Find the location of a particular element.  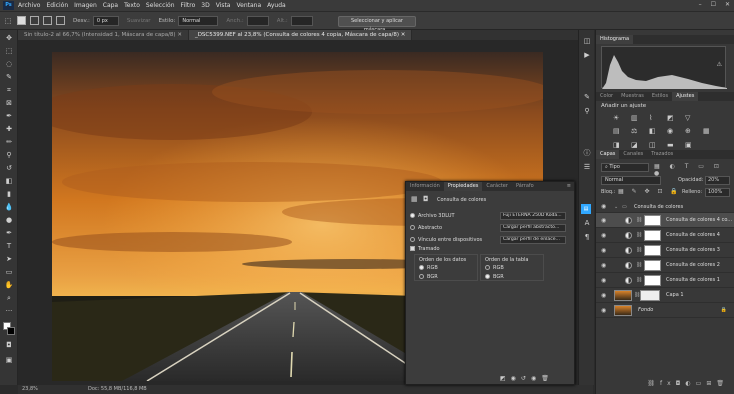

new-selection-icon is located at coordinates (21, 20).